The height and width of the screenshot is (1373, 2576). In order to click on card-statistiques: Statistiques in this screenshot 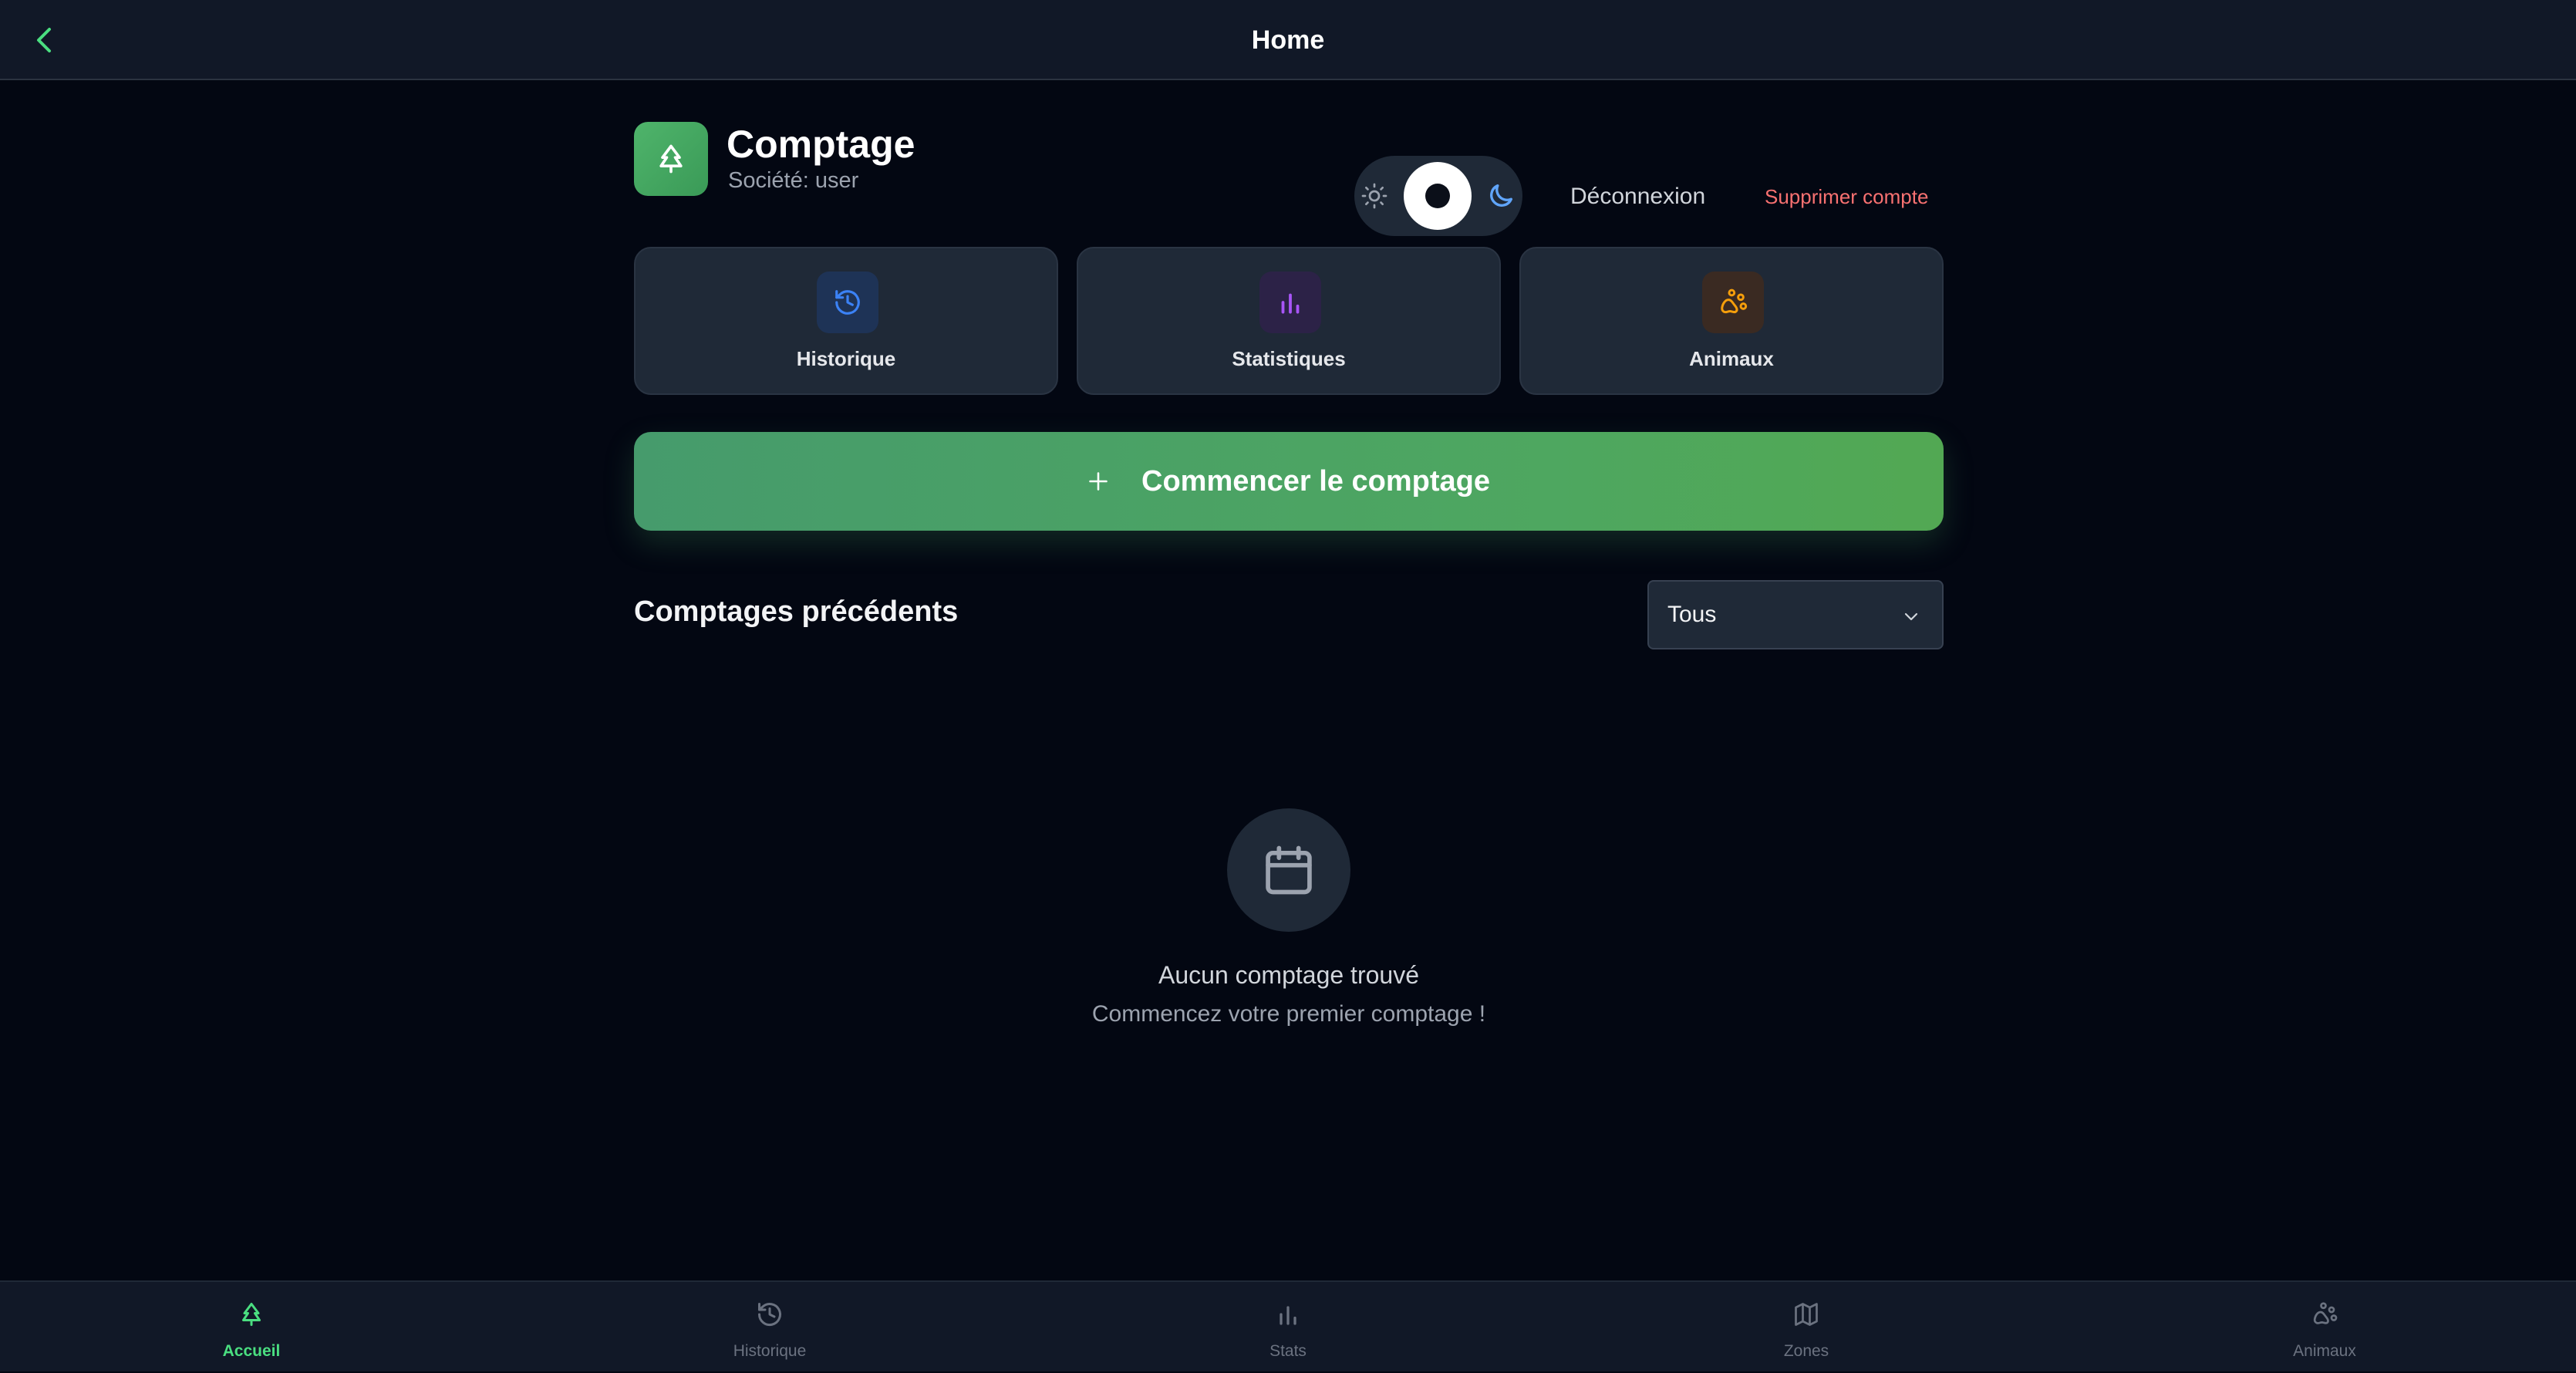, I will do `click(1289, 321)`.